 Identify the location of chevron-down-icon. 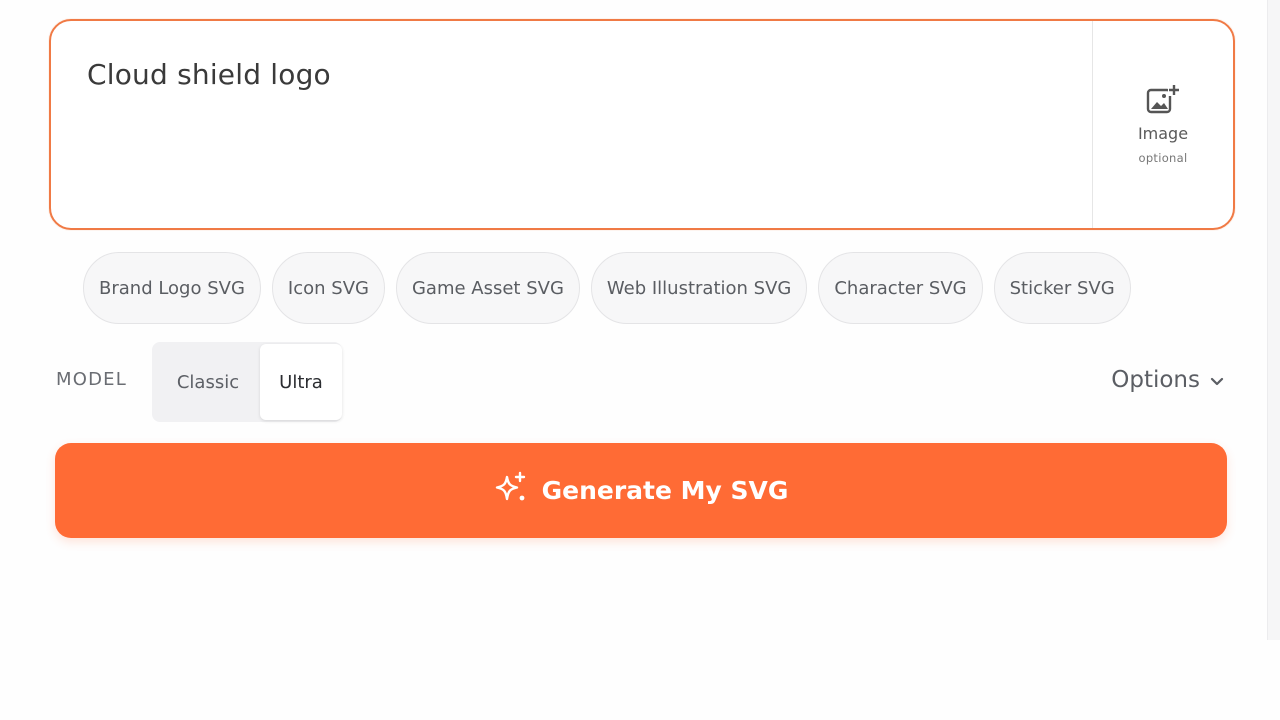
(1217, 380).